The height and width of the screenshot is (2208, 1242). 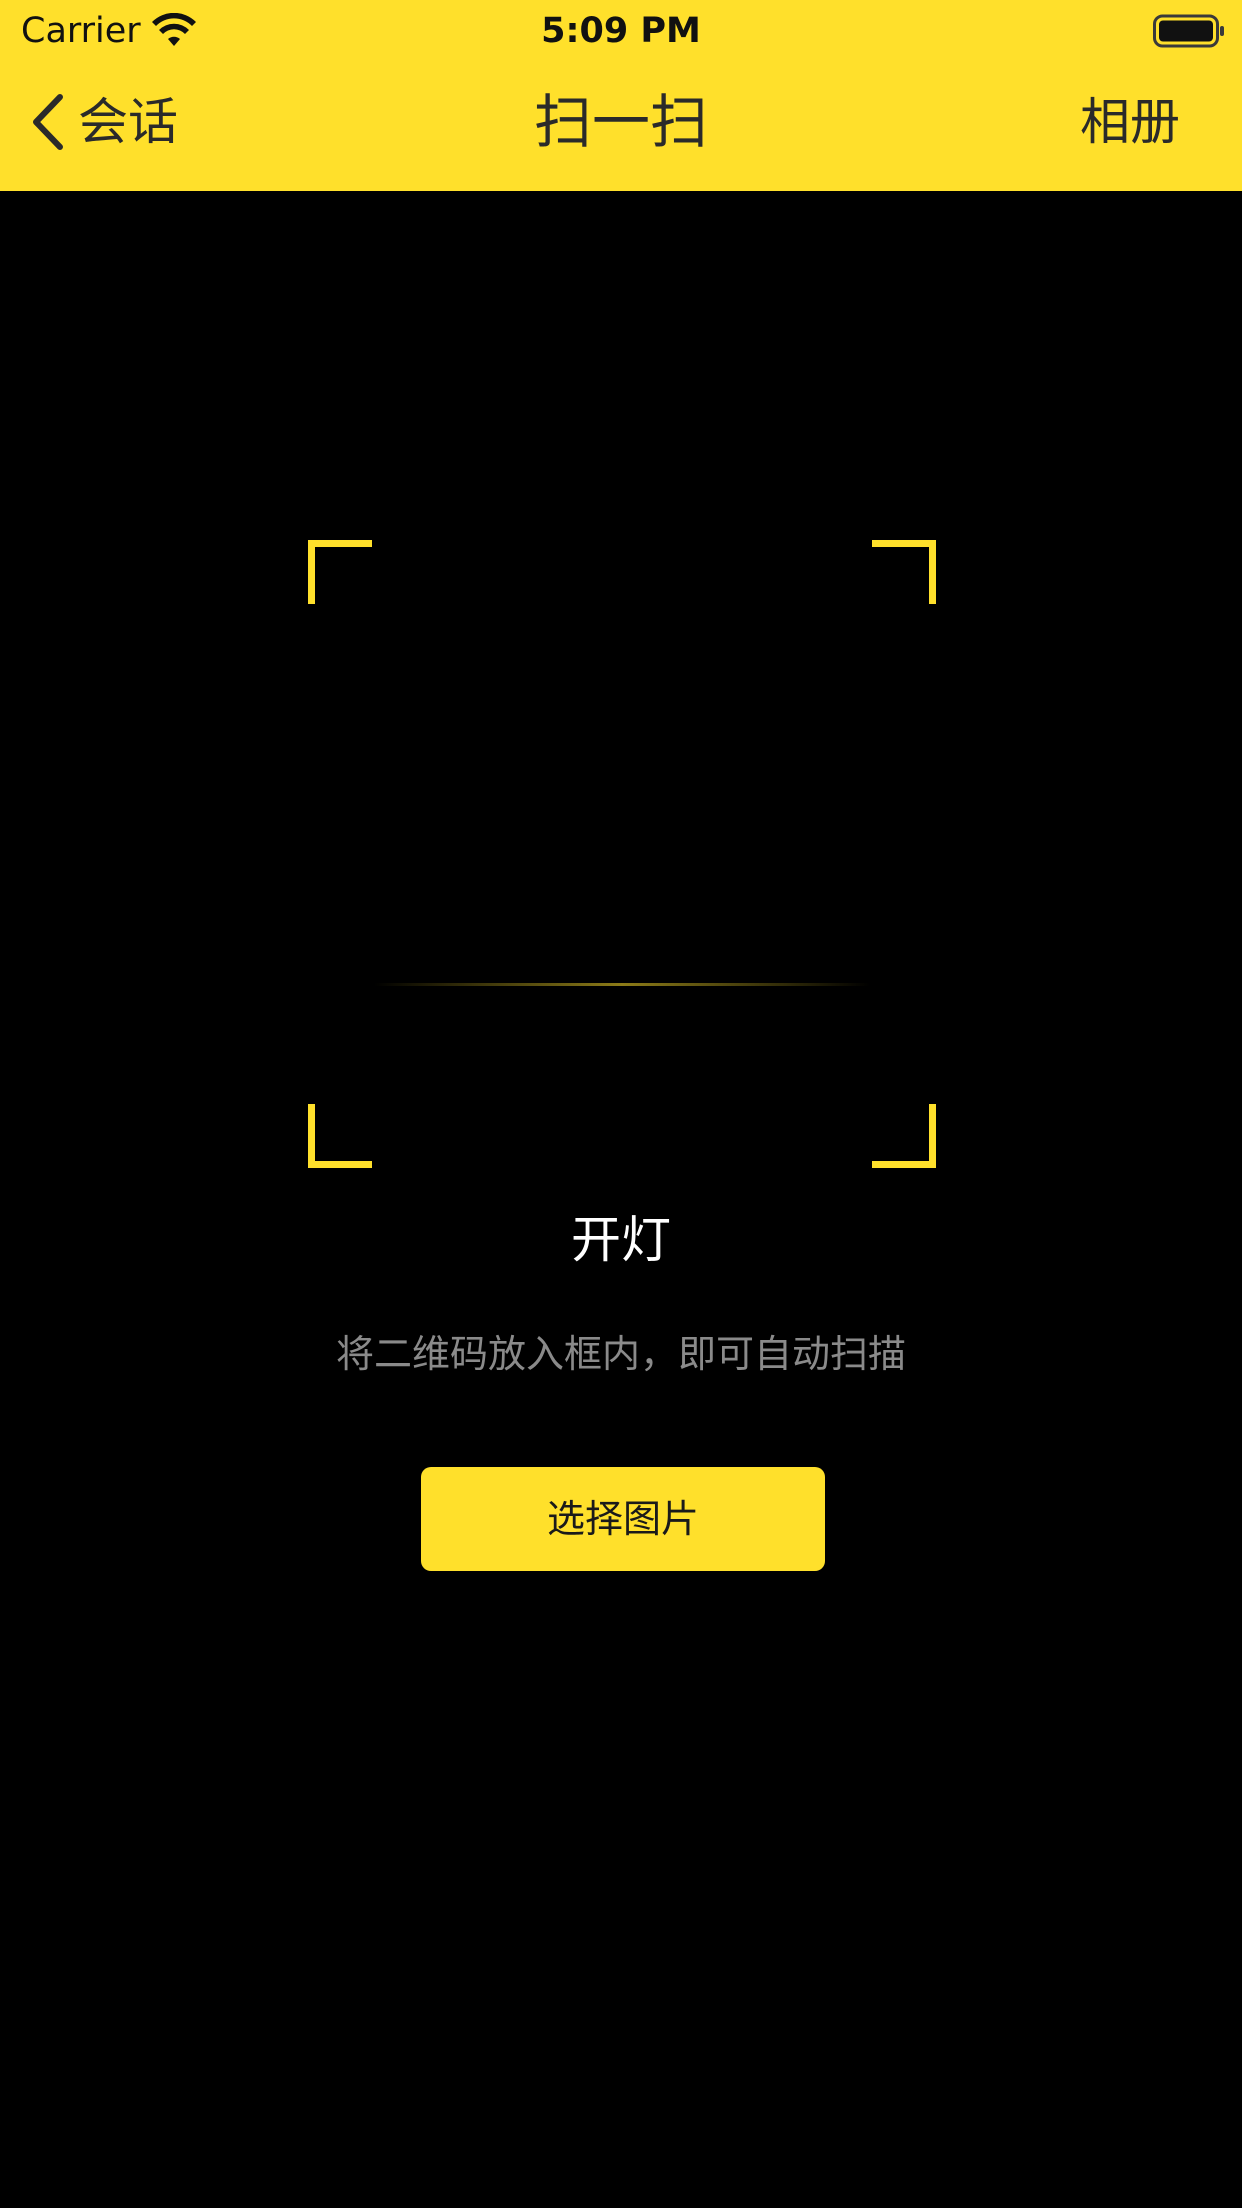 What do you see at coordinates (48, 122) in the screenshot?
I see `chevron-left-icon` at bounding box center [48, 122].